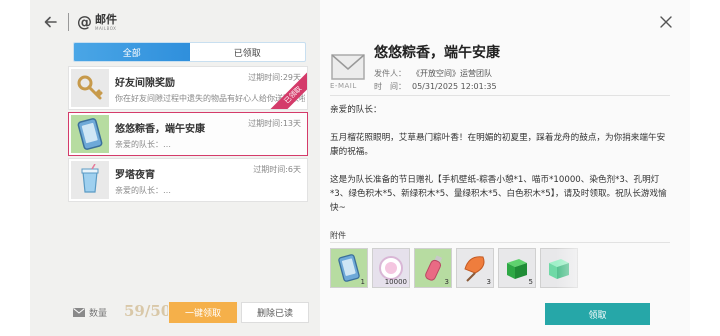  I want to click on tab-claimed: 已领取, so click(248, 52).